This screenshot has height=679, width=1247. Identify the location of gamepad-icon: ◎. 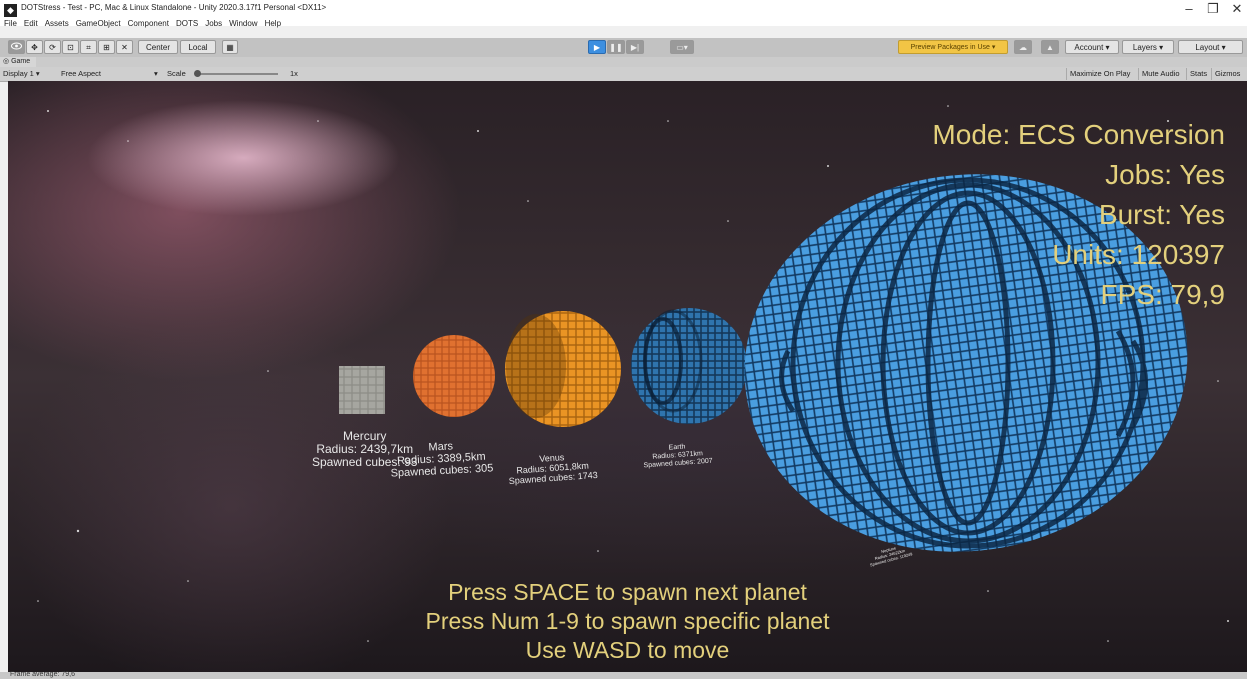
(7, 61).